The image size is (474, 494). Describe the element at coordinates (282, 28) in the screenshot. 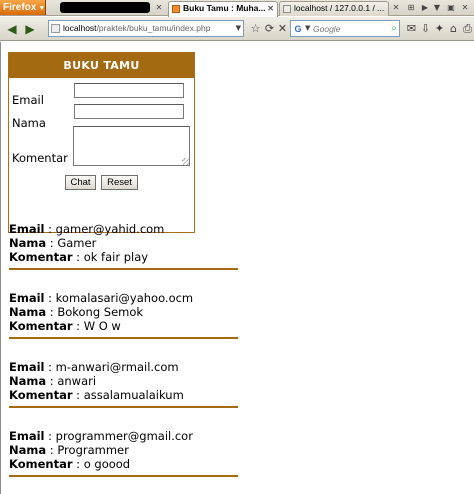

I see `stop-icon: ✕` at that location.